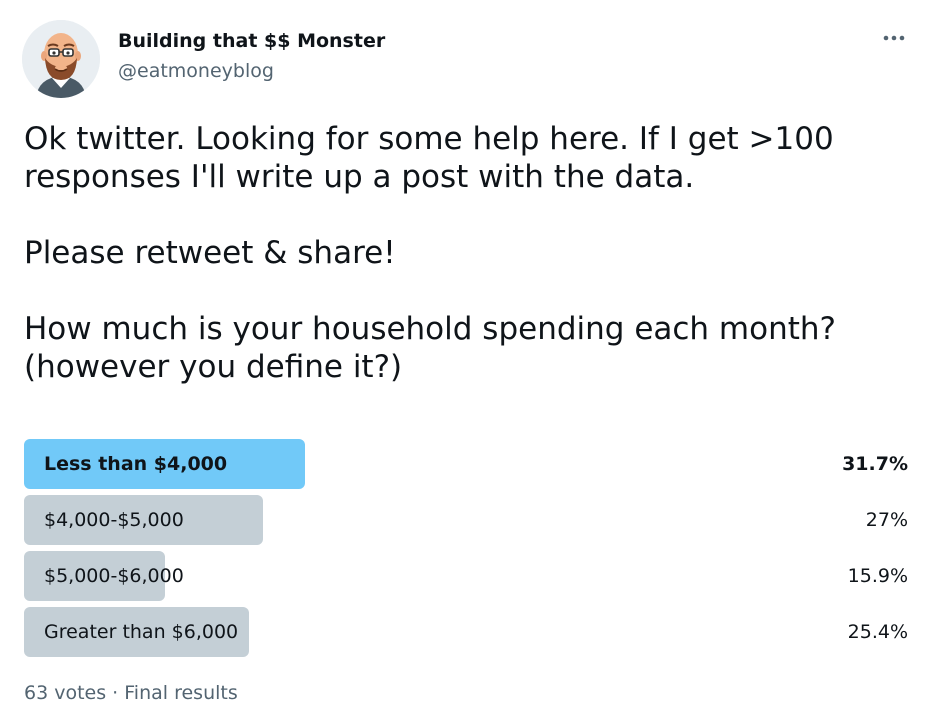  Describe the element at coordinates (467, 576) in the screenshot. I see `poll-option: $5,000-$6,000 15.9%` at that location.